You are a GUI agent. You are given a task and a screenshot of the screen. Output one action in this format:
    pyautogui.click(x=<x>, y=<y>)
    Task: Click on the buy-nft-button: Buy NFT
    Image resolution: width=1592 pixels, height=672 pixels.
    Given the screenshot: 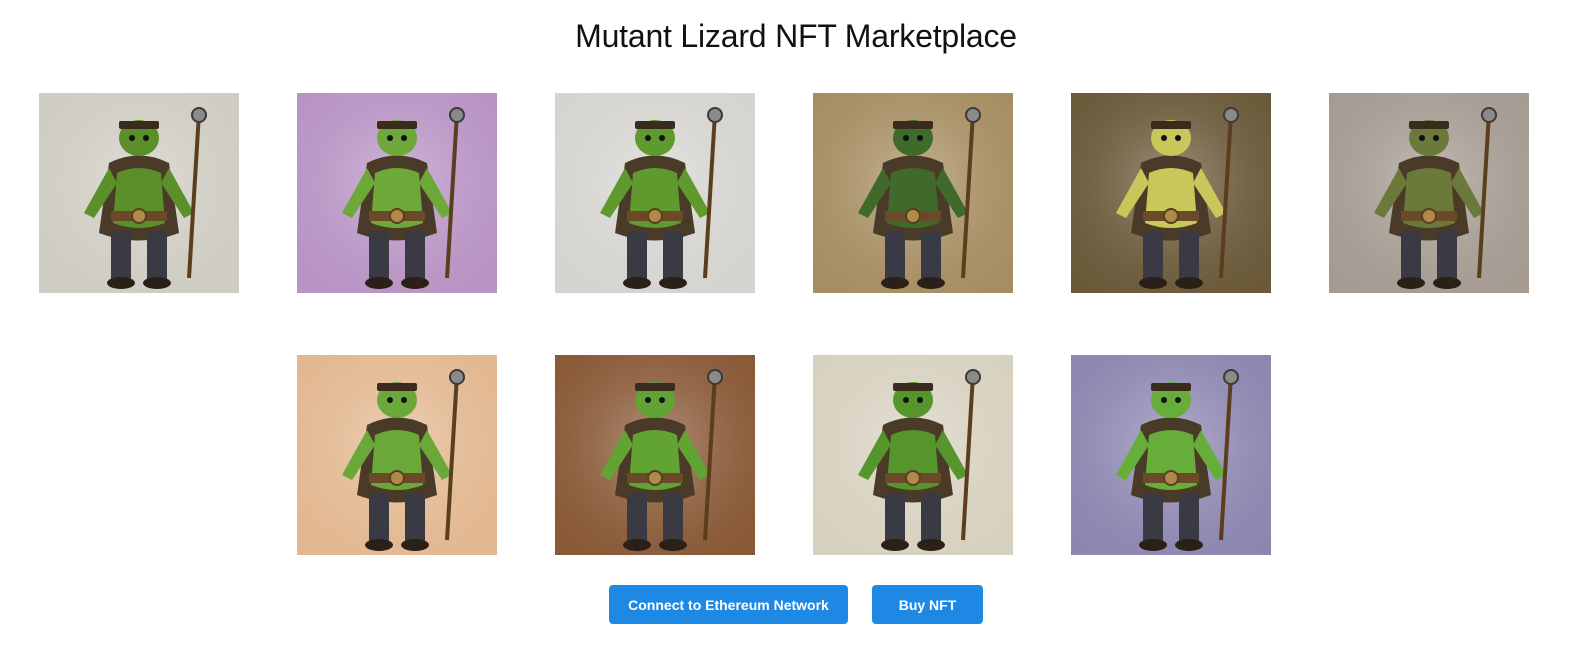 What is the action you would take?
    pyautogui.click(x=927, y=604)
    